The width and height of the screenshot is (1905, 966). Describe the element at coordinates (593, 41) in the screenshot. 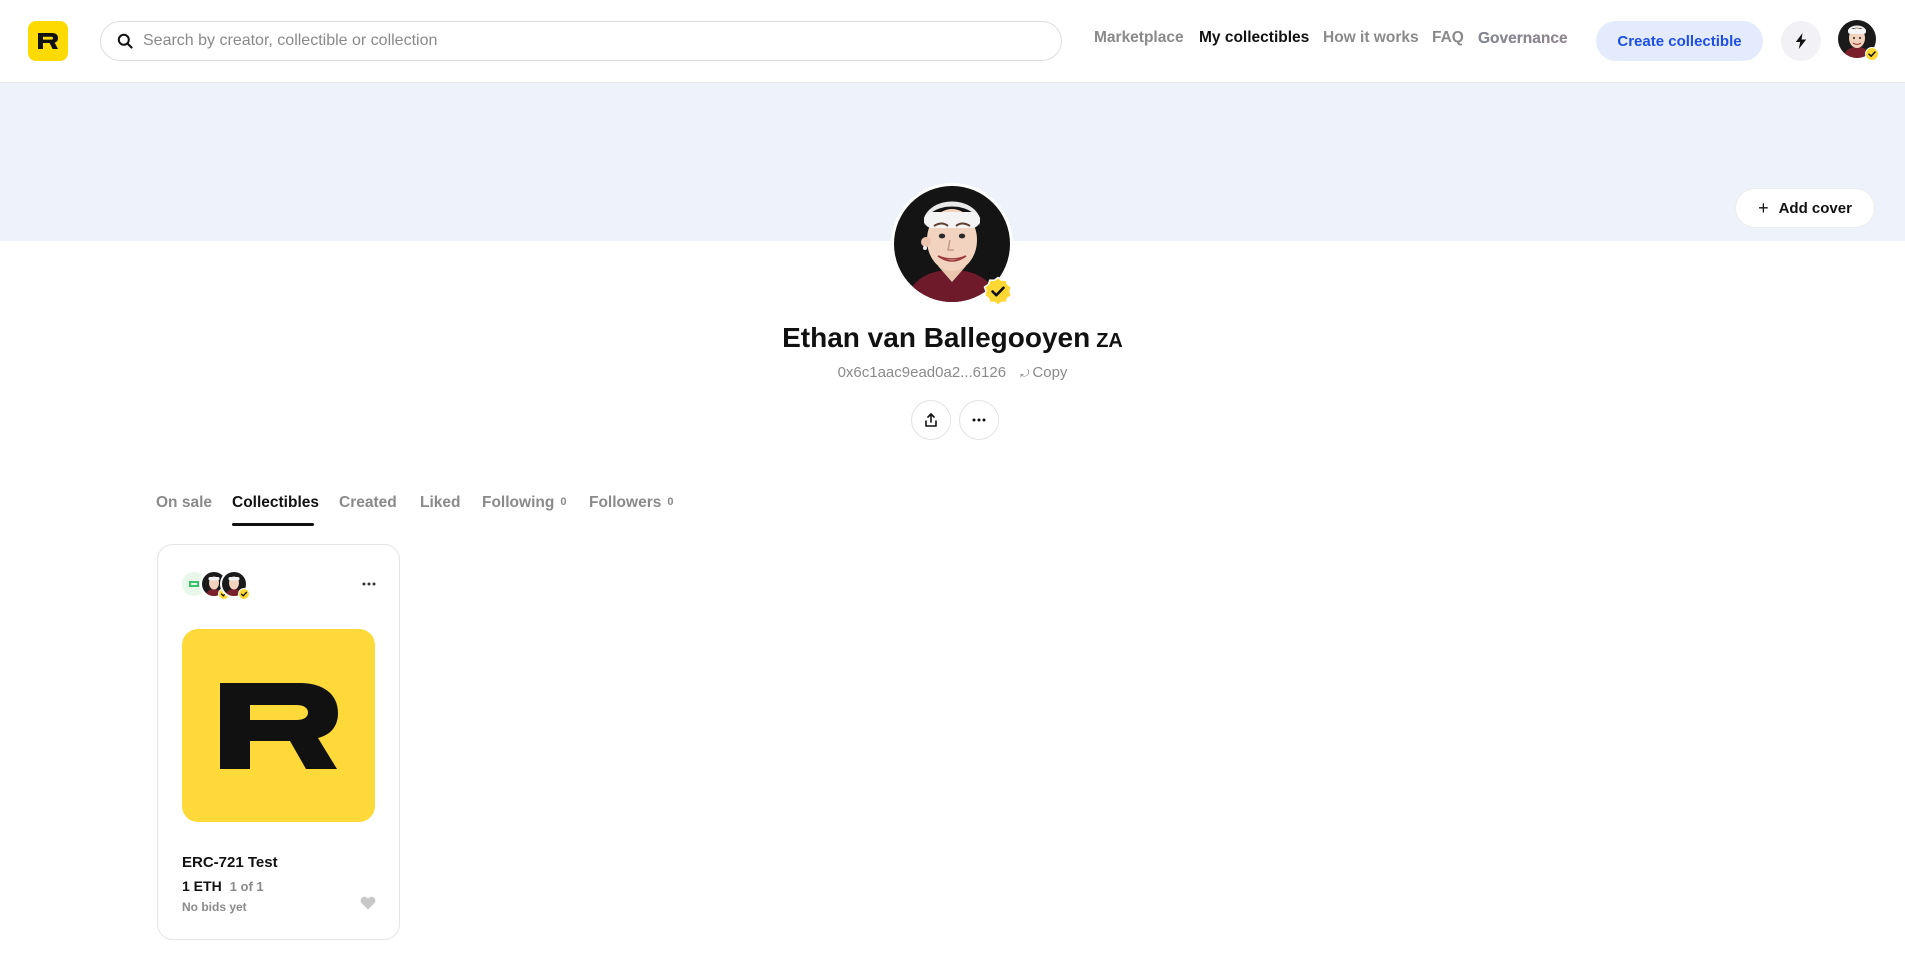

I see `search-input` at that location.